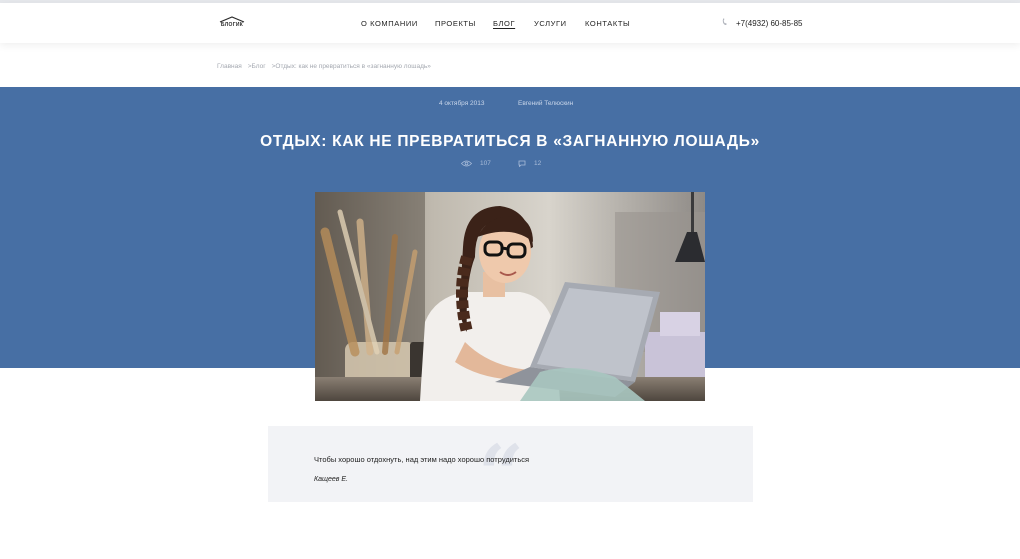  I want to click on main-nav: О компании Проекты Блог Услуги Контакты, so click(510, 25).